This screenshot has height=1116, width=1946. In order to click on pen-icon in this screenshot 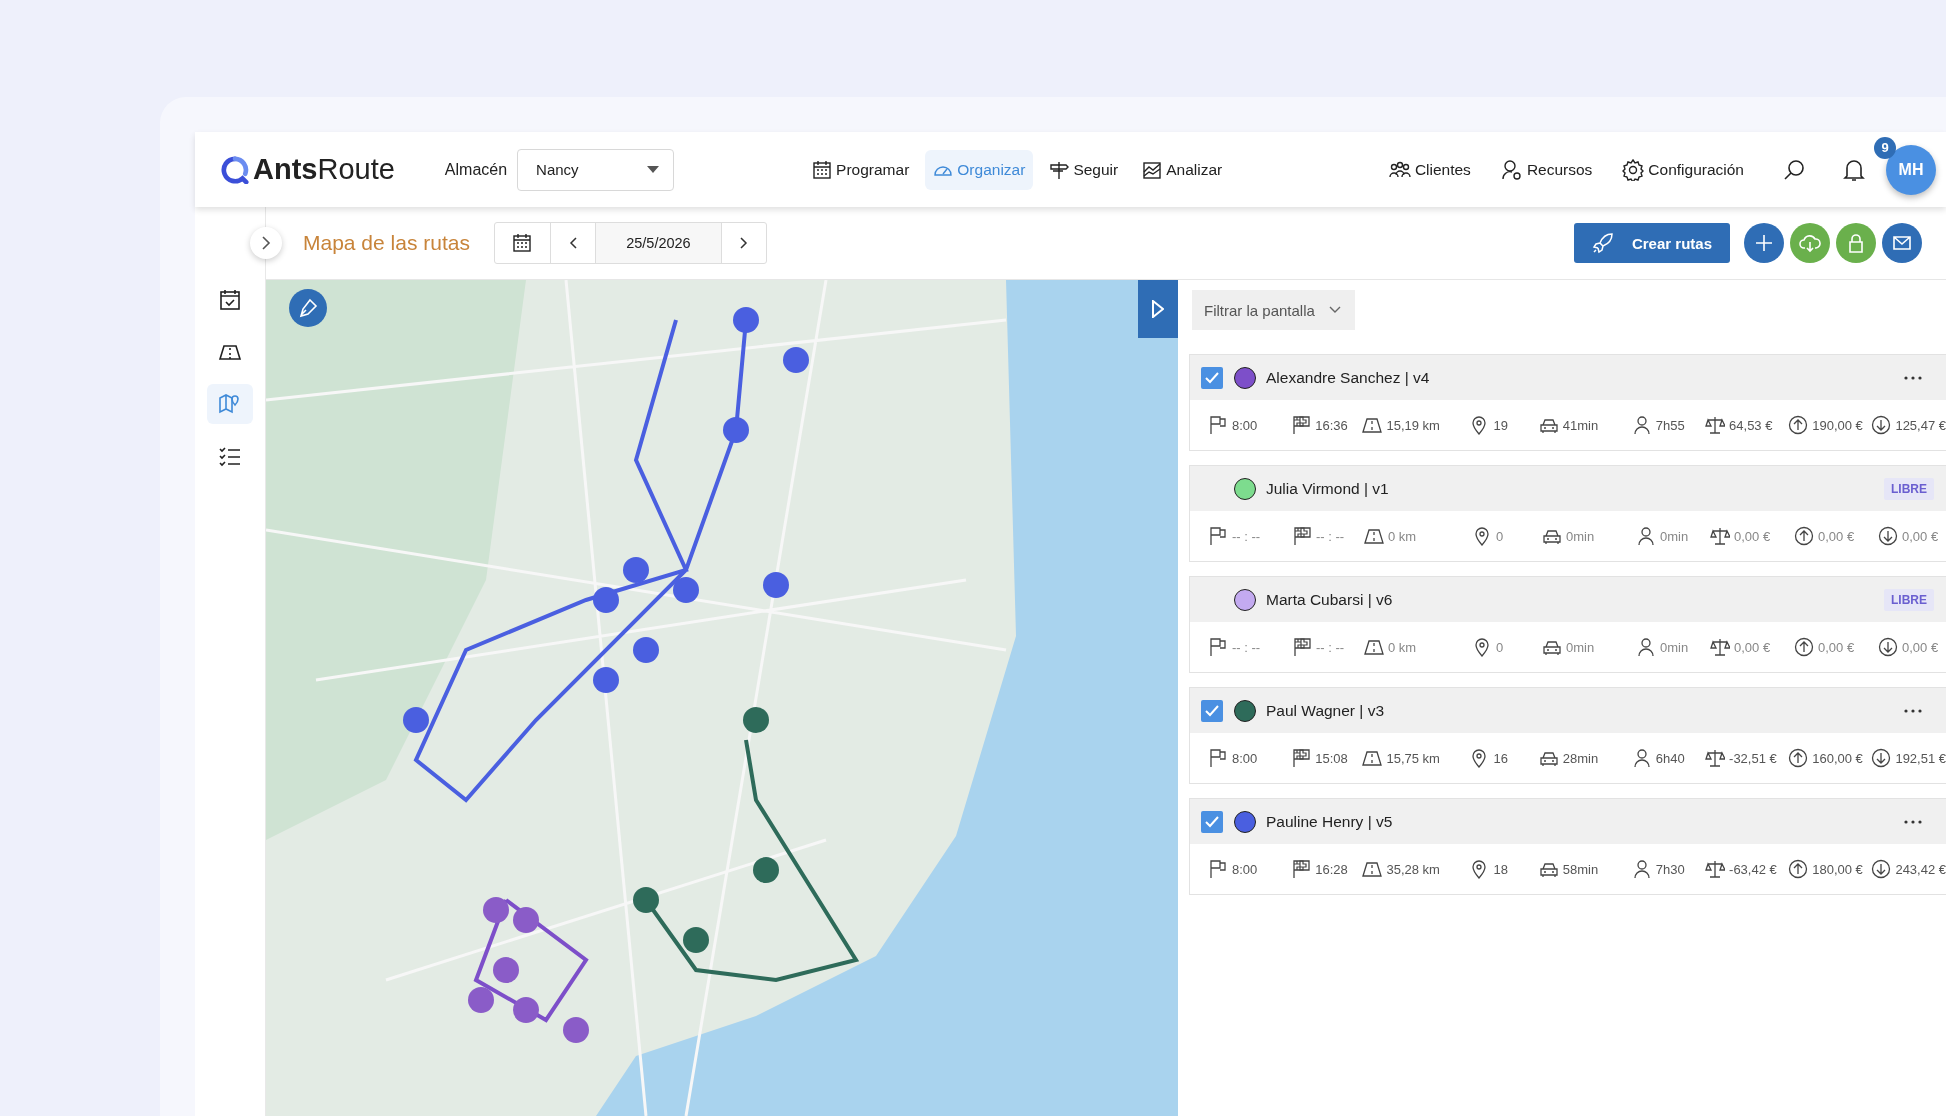, I will do `click(308, 308)`.